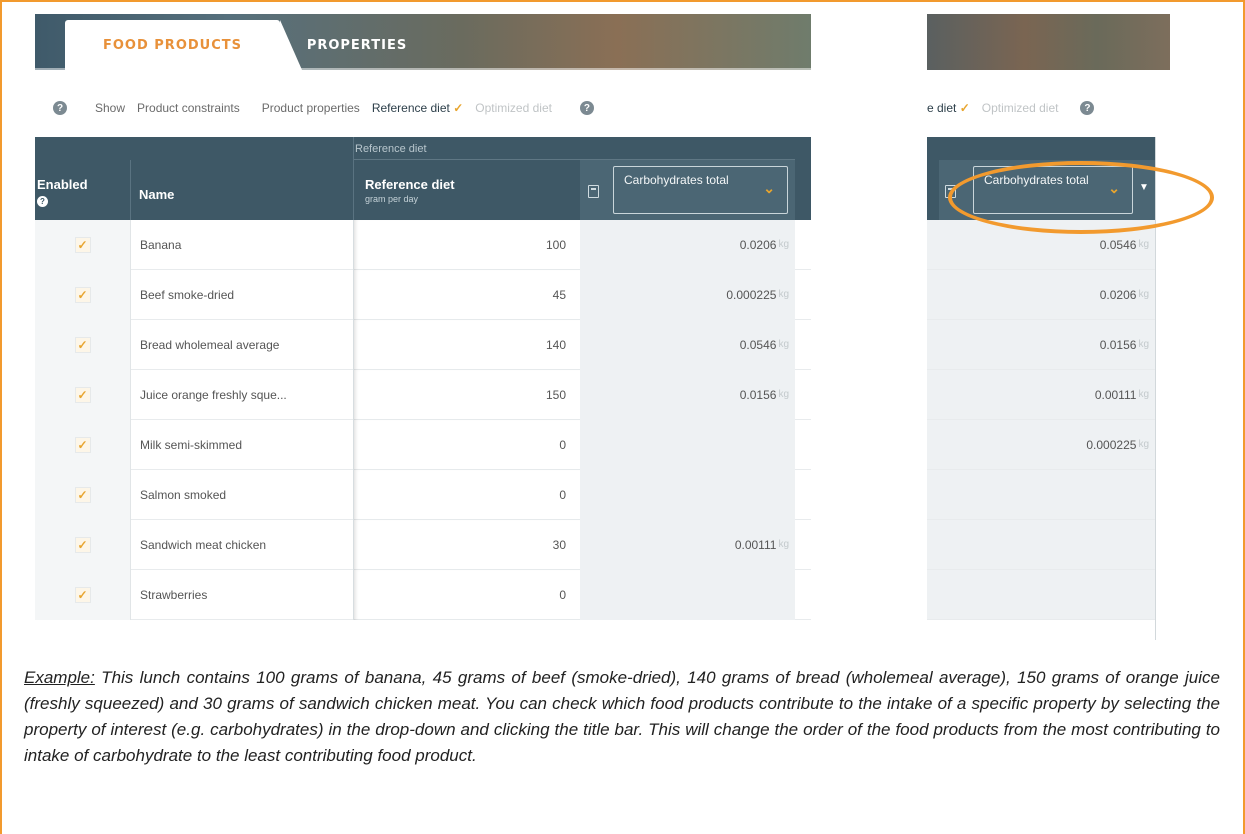  I want to click on product-name: Milk semi-skimmed, so click(191, 444).